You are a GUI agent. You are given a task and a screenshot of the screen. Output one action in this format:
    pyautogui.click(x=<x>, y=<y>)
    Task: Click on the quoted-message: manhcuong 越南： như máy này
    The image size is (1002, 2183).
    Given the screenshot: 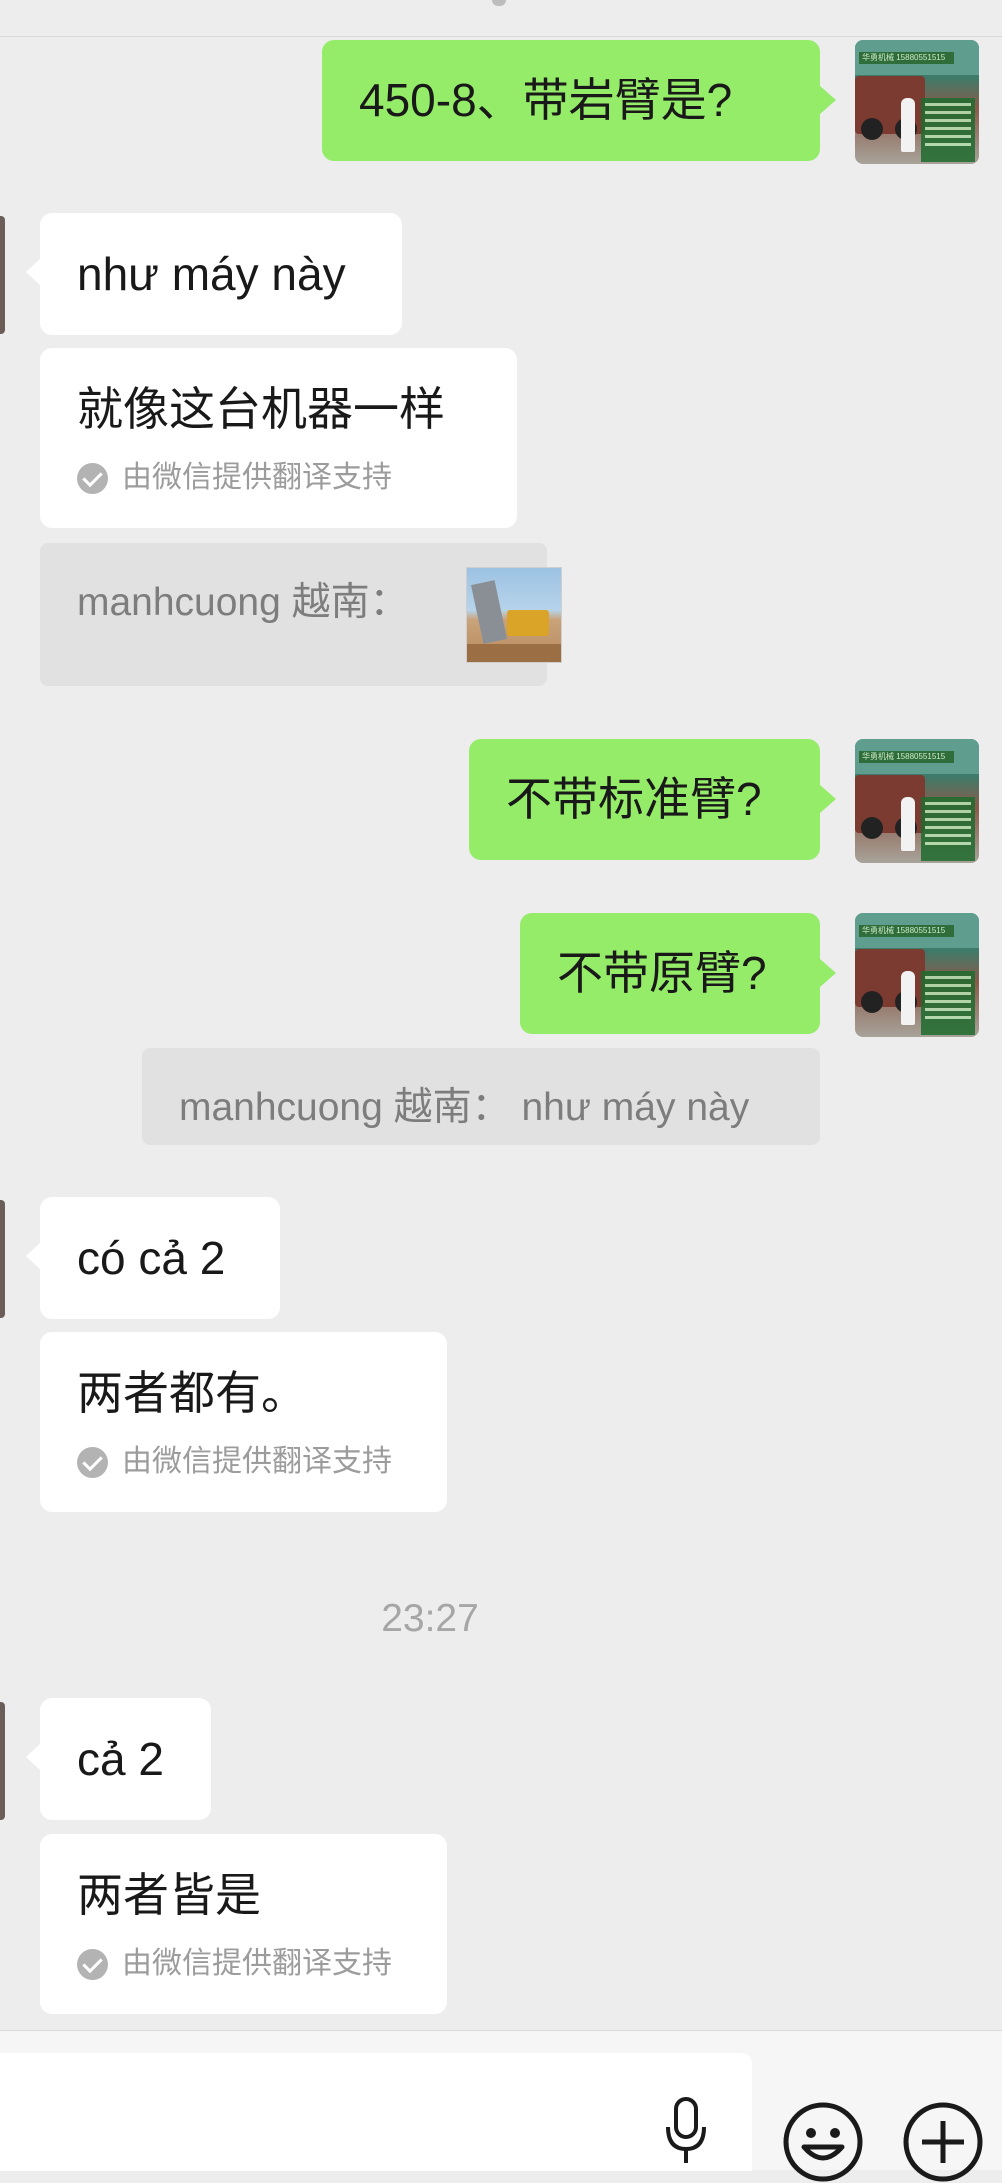 What is the action you would take?
    pyautogui.click(x=481, y=1096)
    